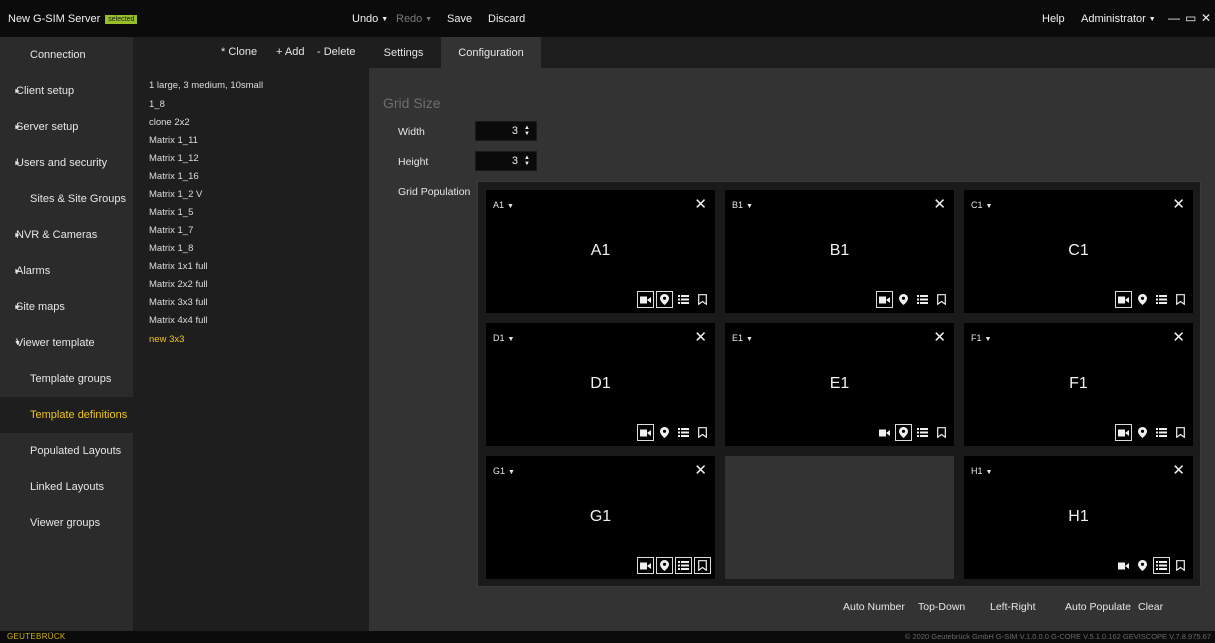 This screenshot has height=643, width=1215. Describe the element at coordinates (175, 194) in the screenshot. I see `template-item: Matrix 1_2 V` at that location.